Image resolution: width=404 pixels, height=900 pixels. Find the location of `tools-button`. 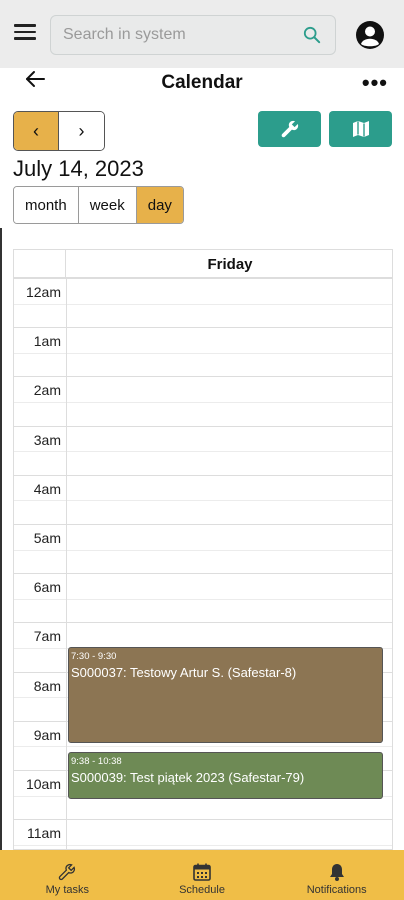

tools-button is located at coordinates (289, 129).